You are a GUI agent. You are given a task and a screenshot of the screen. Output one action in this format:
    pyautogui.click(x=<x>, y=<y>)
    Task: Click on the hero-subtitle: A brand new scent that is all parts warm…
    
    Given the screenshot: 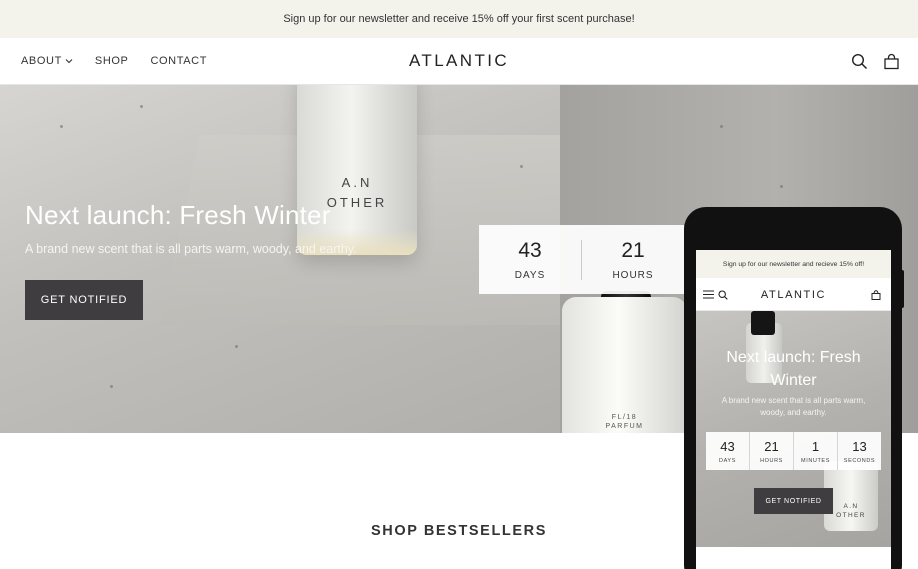 What is the action you would take?
    pyautogui.click(x=191, y=249)
    